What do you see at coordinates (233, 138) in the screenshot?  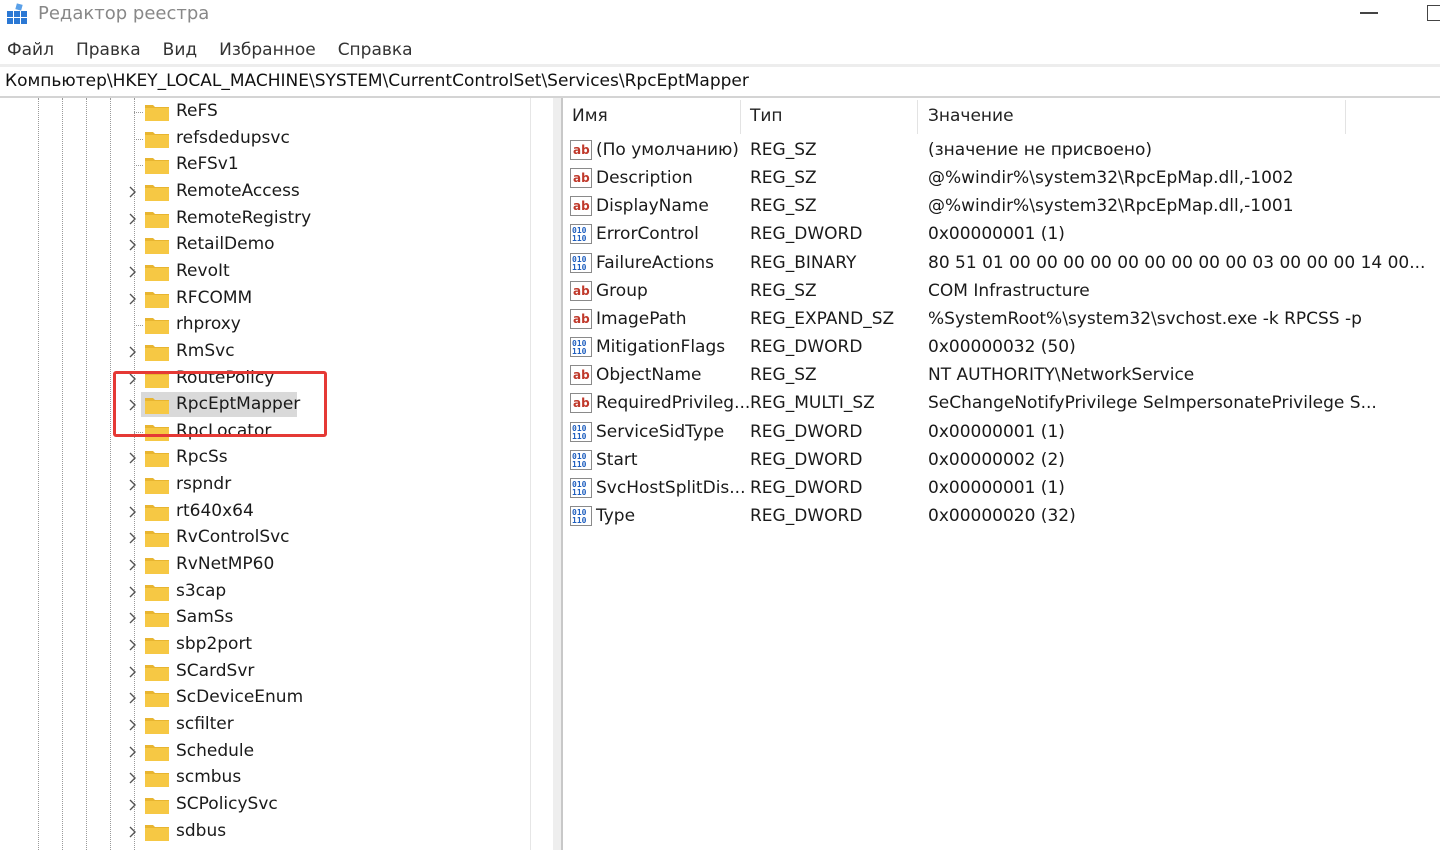 I see `tree-node-label: refsdedupsvc` at bounding box center [233, 138].